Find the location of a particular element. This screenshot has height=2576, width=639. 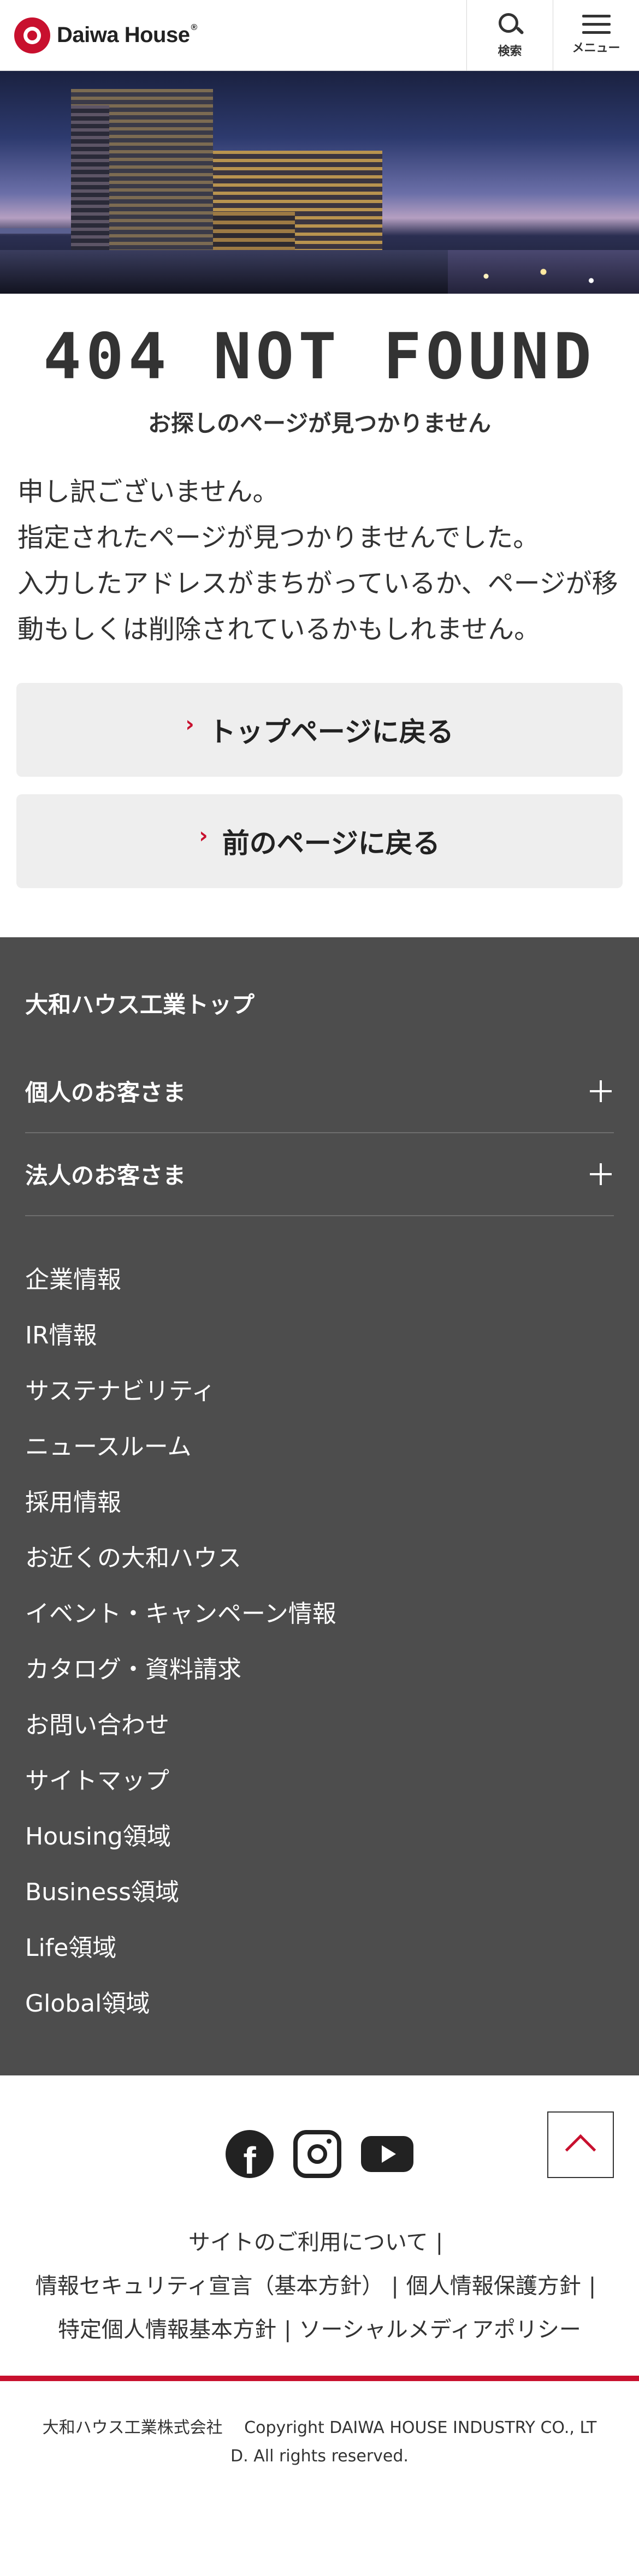

privacy-policy-link: 個人情報保護方針 is located at coordinates (493, 2286).